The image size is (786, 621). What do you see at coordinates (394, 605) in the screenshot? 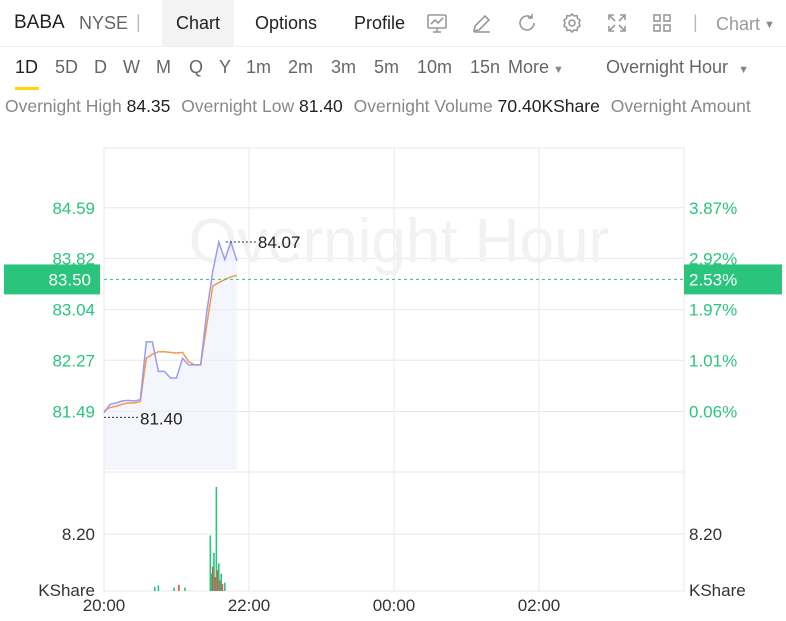
I see `x-tick-label: 00:00` at bounding box center [394, 605].